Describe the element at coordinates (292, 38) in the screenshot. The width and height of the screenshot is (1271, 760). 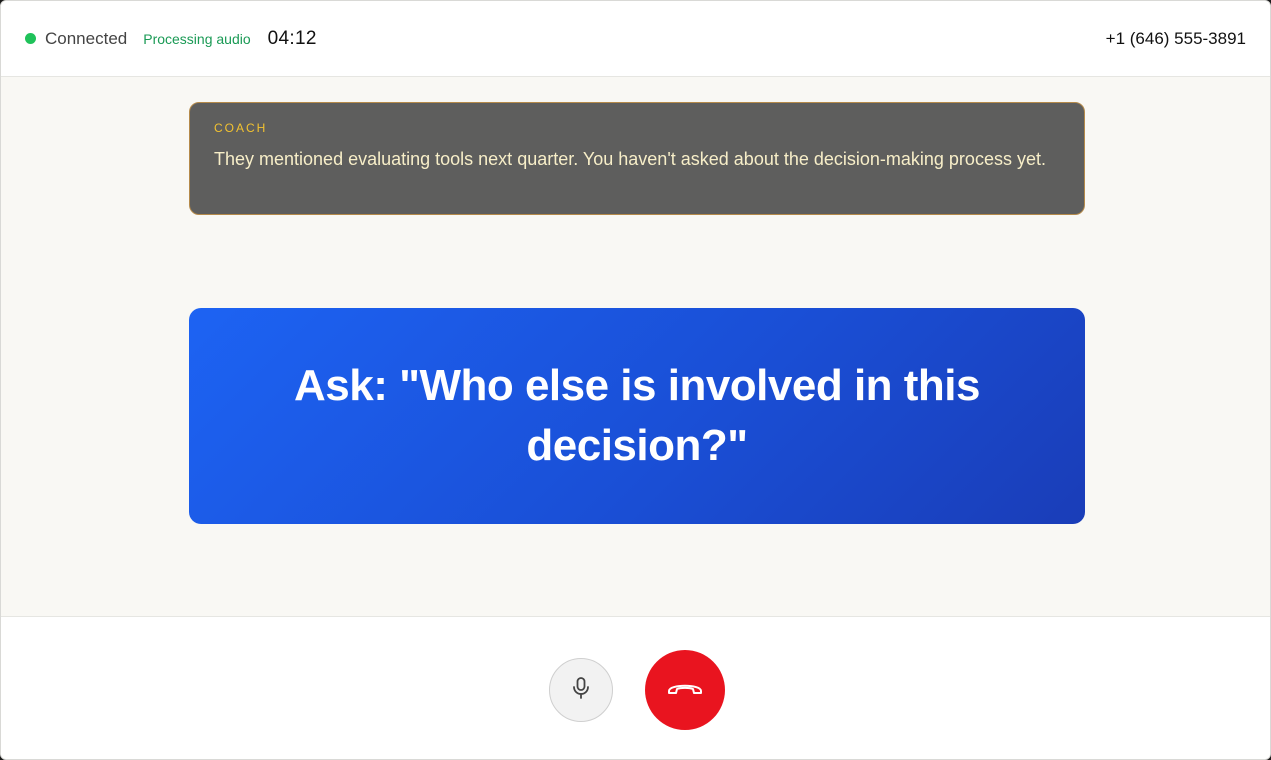
I see `call-timer: 04:12` at that location.